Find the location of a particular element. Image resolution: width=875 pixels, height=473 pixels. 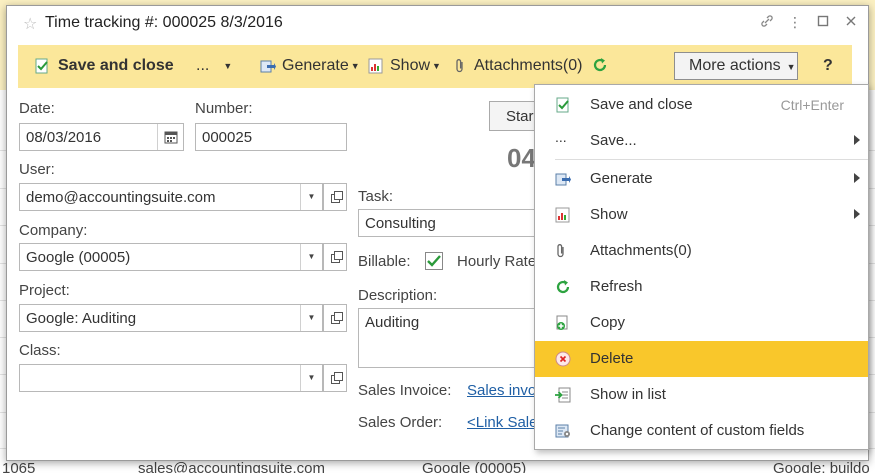

menu-item-show-in-list: Show in list is located at coordinates (701, 395).